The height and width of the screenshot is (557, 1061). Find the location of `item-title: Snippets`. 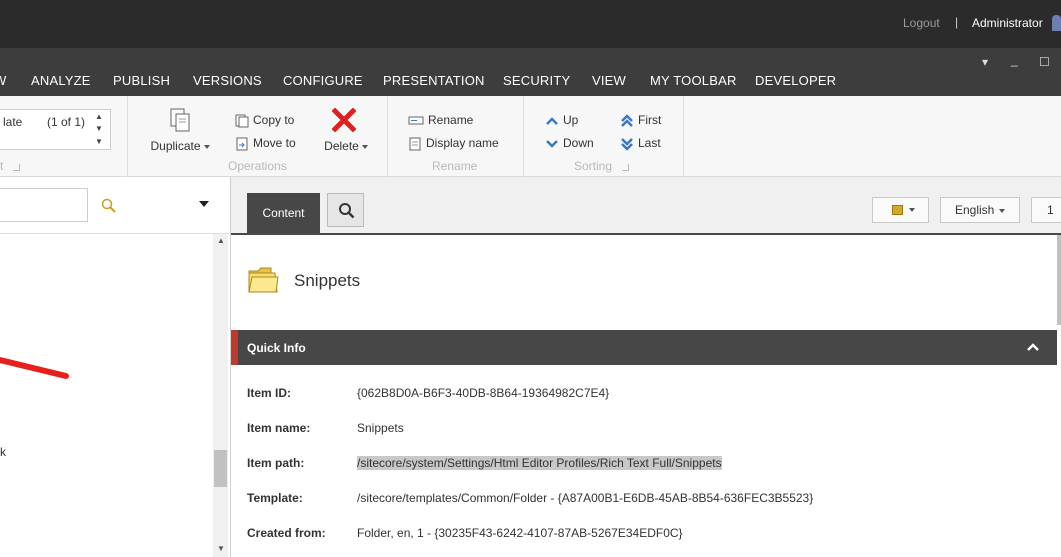

item-title: Snippets is located at coordinates (327, 280).